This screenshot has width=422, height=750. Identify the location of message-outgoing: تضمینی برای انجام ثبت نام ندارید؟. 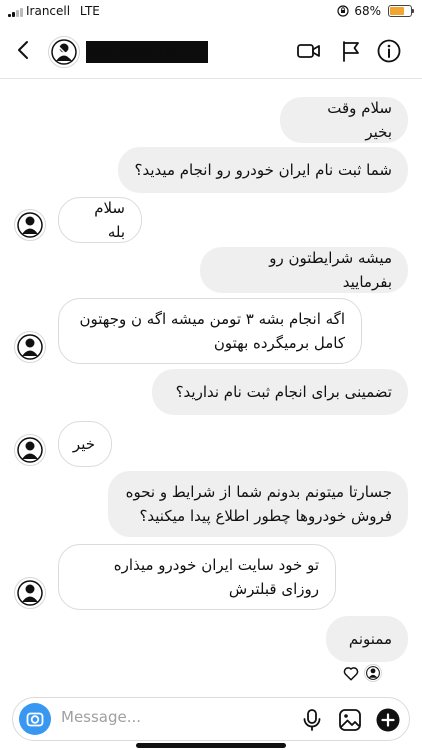
(280, 392).